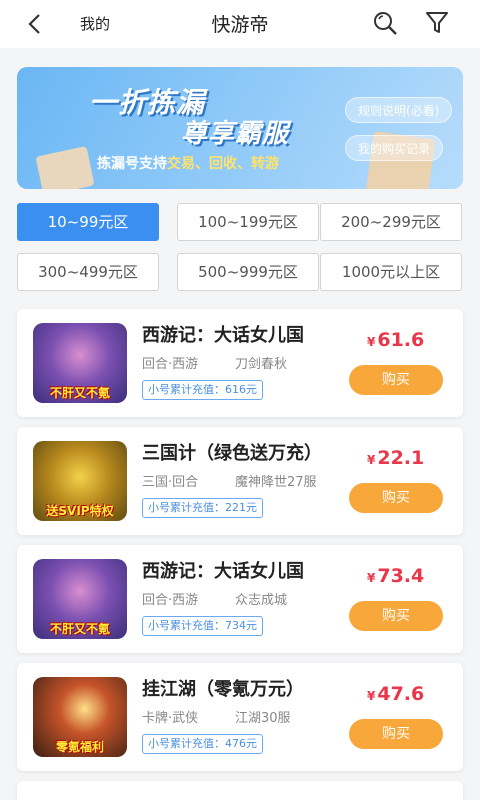  I want to click on game-thumbnail: 零氪福利, so click(80, 717).